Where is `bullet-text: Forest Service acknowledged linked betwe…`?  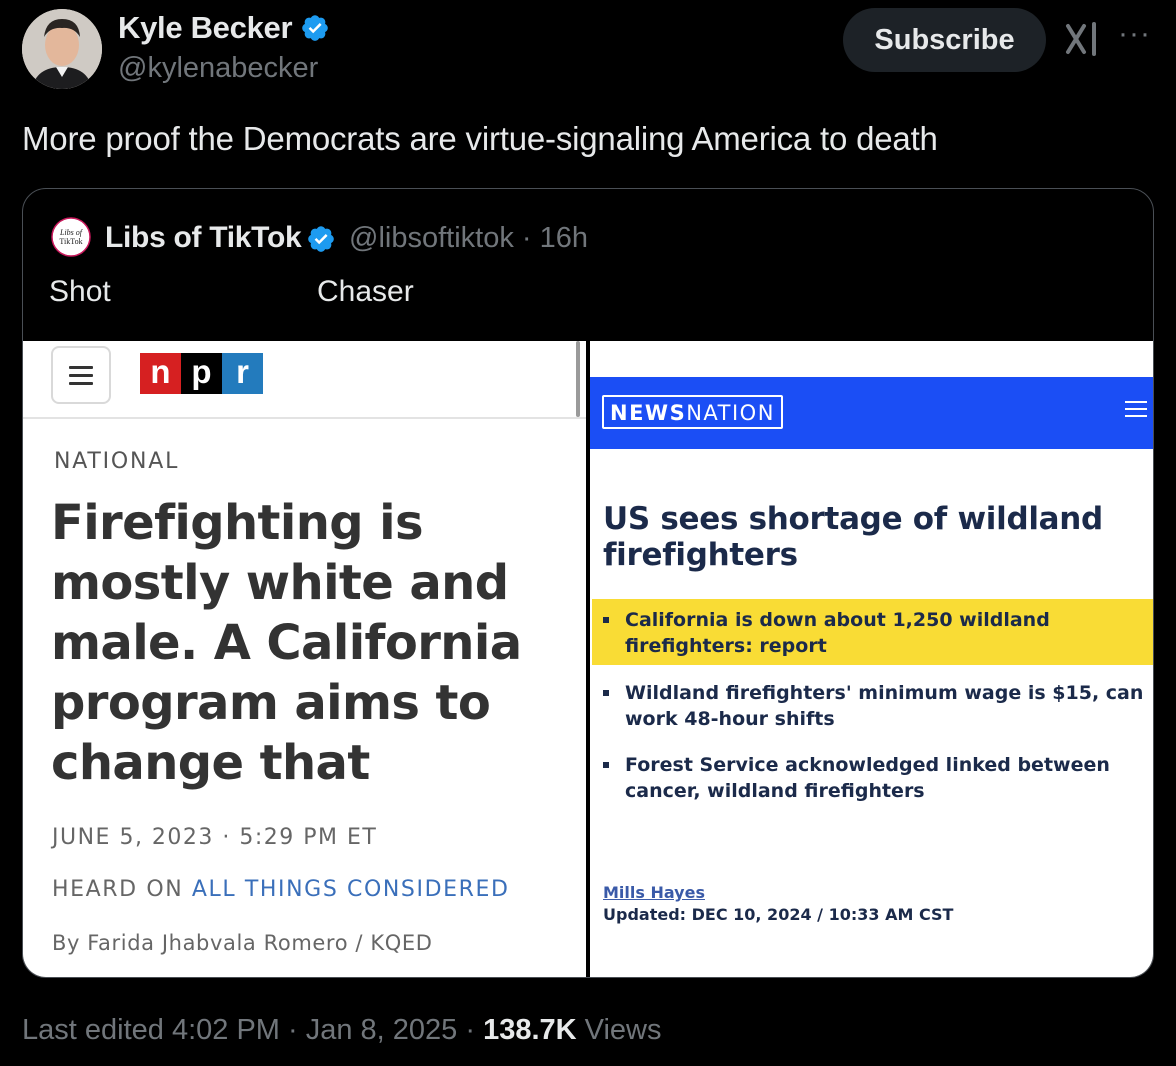
bullet-text: Forest Service acknowledged linked betwe… is located at coordinates (867, 778).